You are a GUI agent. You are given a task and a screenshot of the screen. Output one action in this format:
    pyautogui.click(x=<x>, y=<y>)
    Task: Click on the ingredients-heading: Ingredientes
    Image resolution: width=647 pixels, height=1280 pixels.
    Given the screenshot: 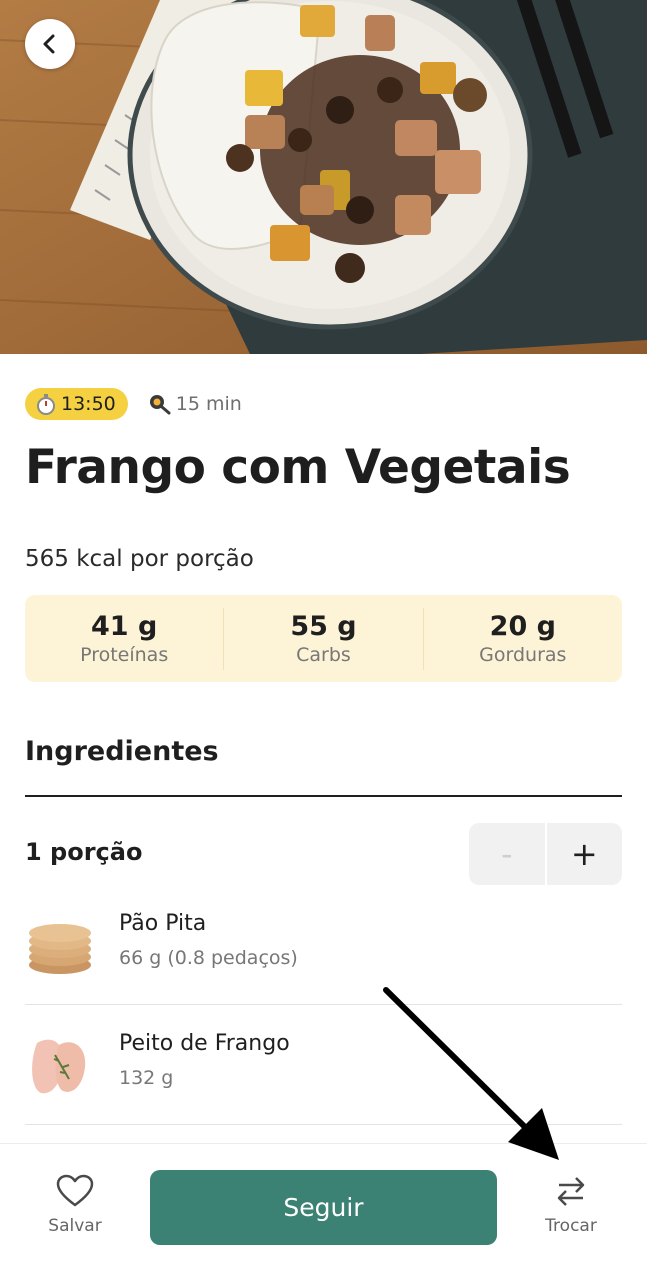 What is the action you would take?
    pyautogui.click(x=122, y=751)
    